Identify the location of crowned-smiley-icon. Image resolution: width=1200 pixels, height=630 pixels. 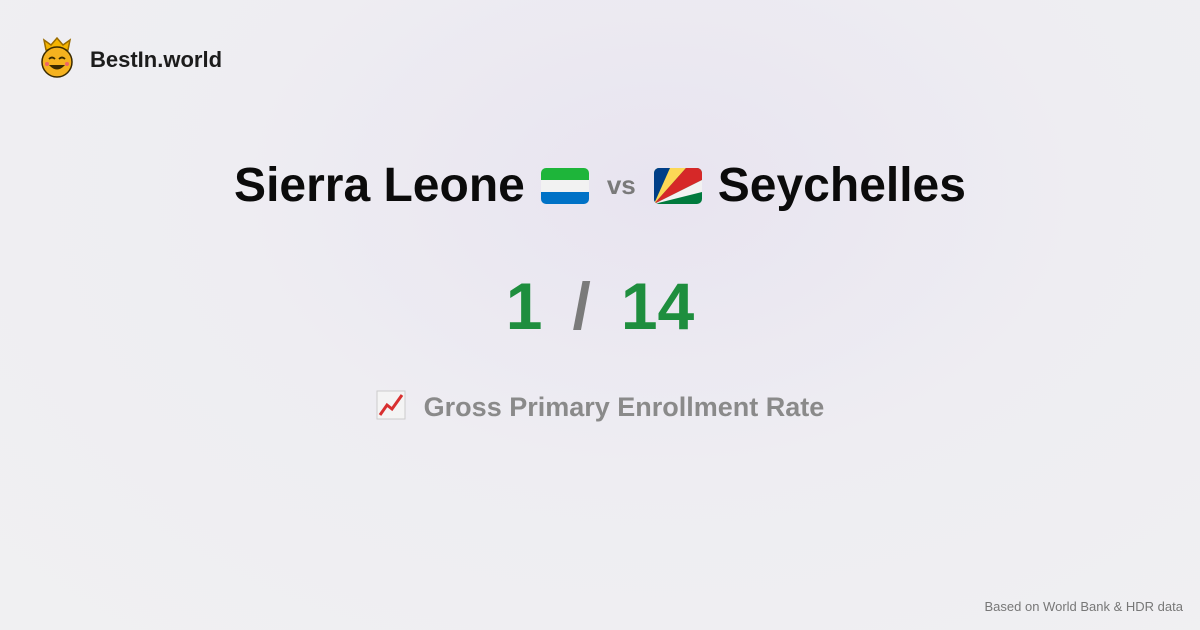
(57, 59).